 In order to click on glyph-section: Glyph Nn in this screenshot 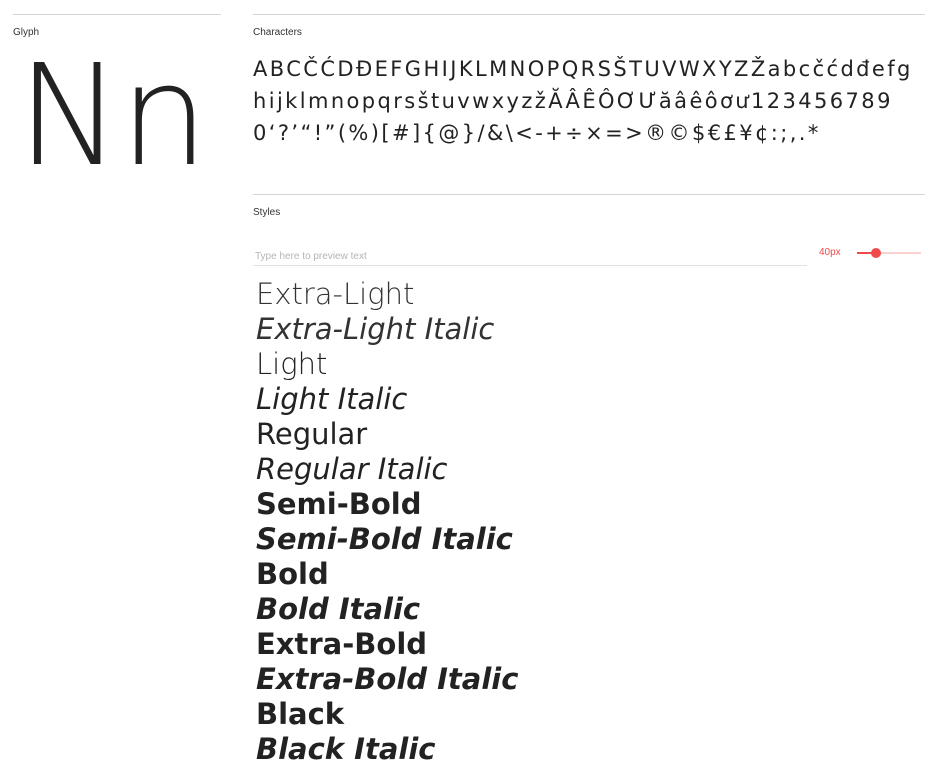, I will do `click(117, 100)`.